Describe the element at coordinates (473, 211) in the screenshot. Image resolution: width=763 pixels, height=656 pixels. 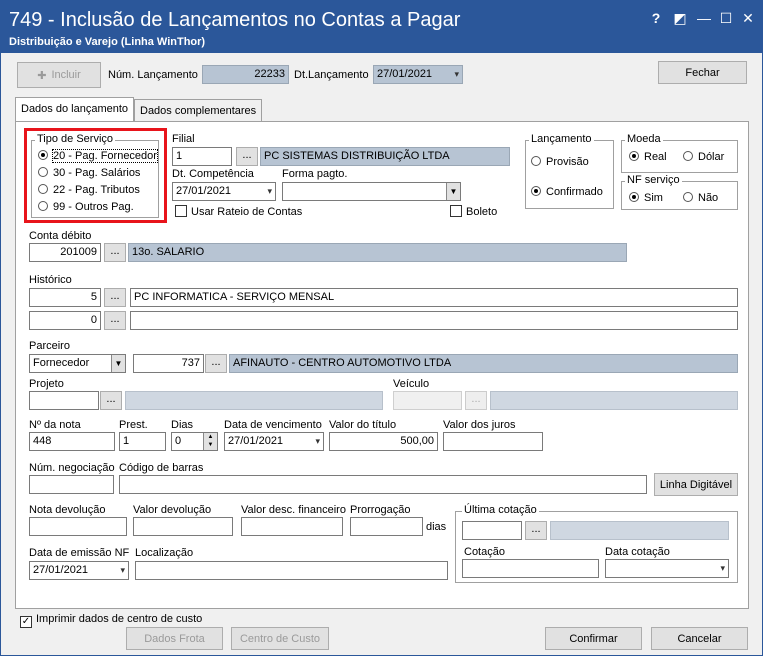
I see `boleto-checkbox: Boleto` at that location.